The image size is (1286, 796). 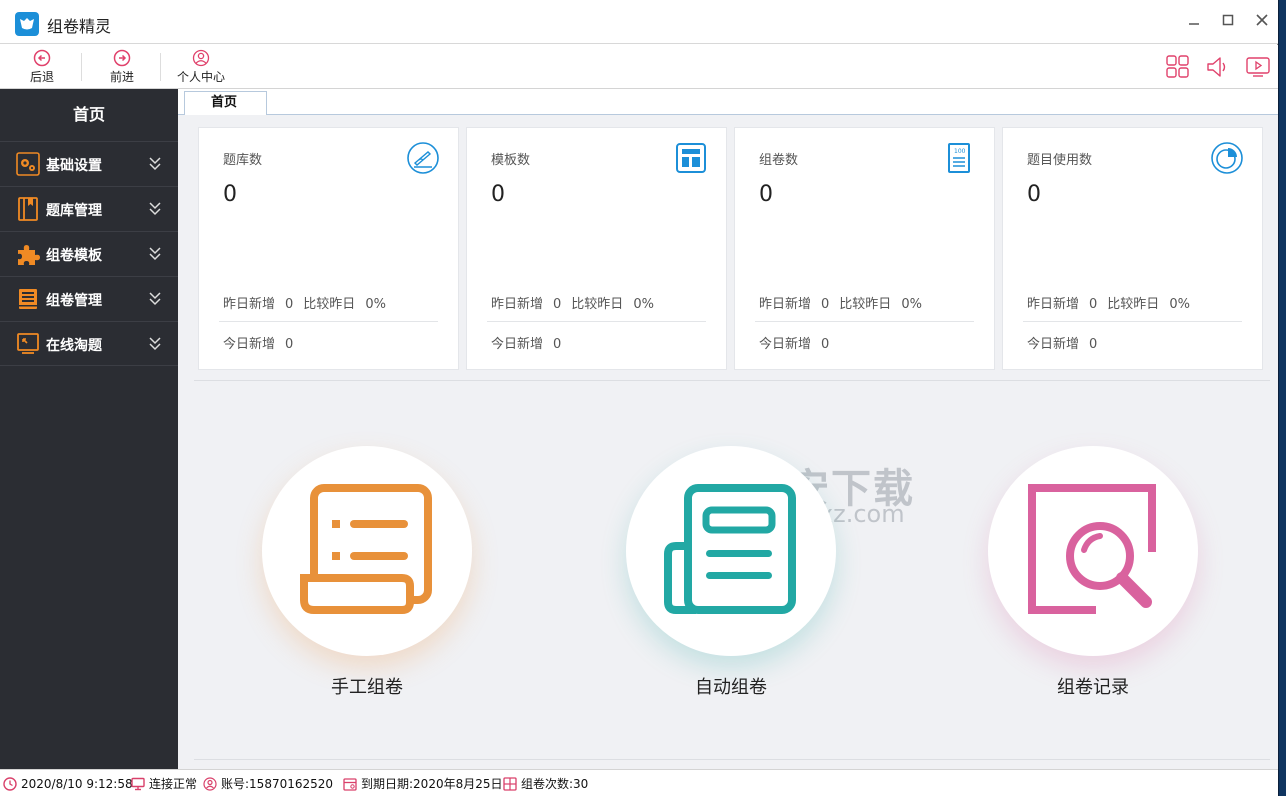 I want to click on status-count: 组卷次数:30, so click(x=545, y=783).